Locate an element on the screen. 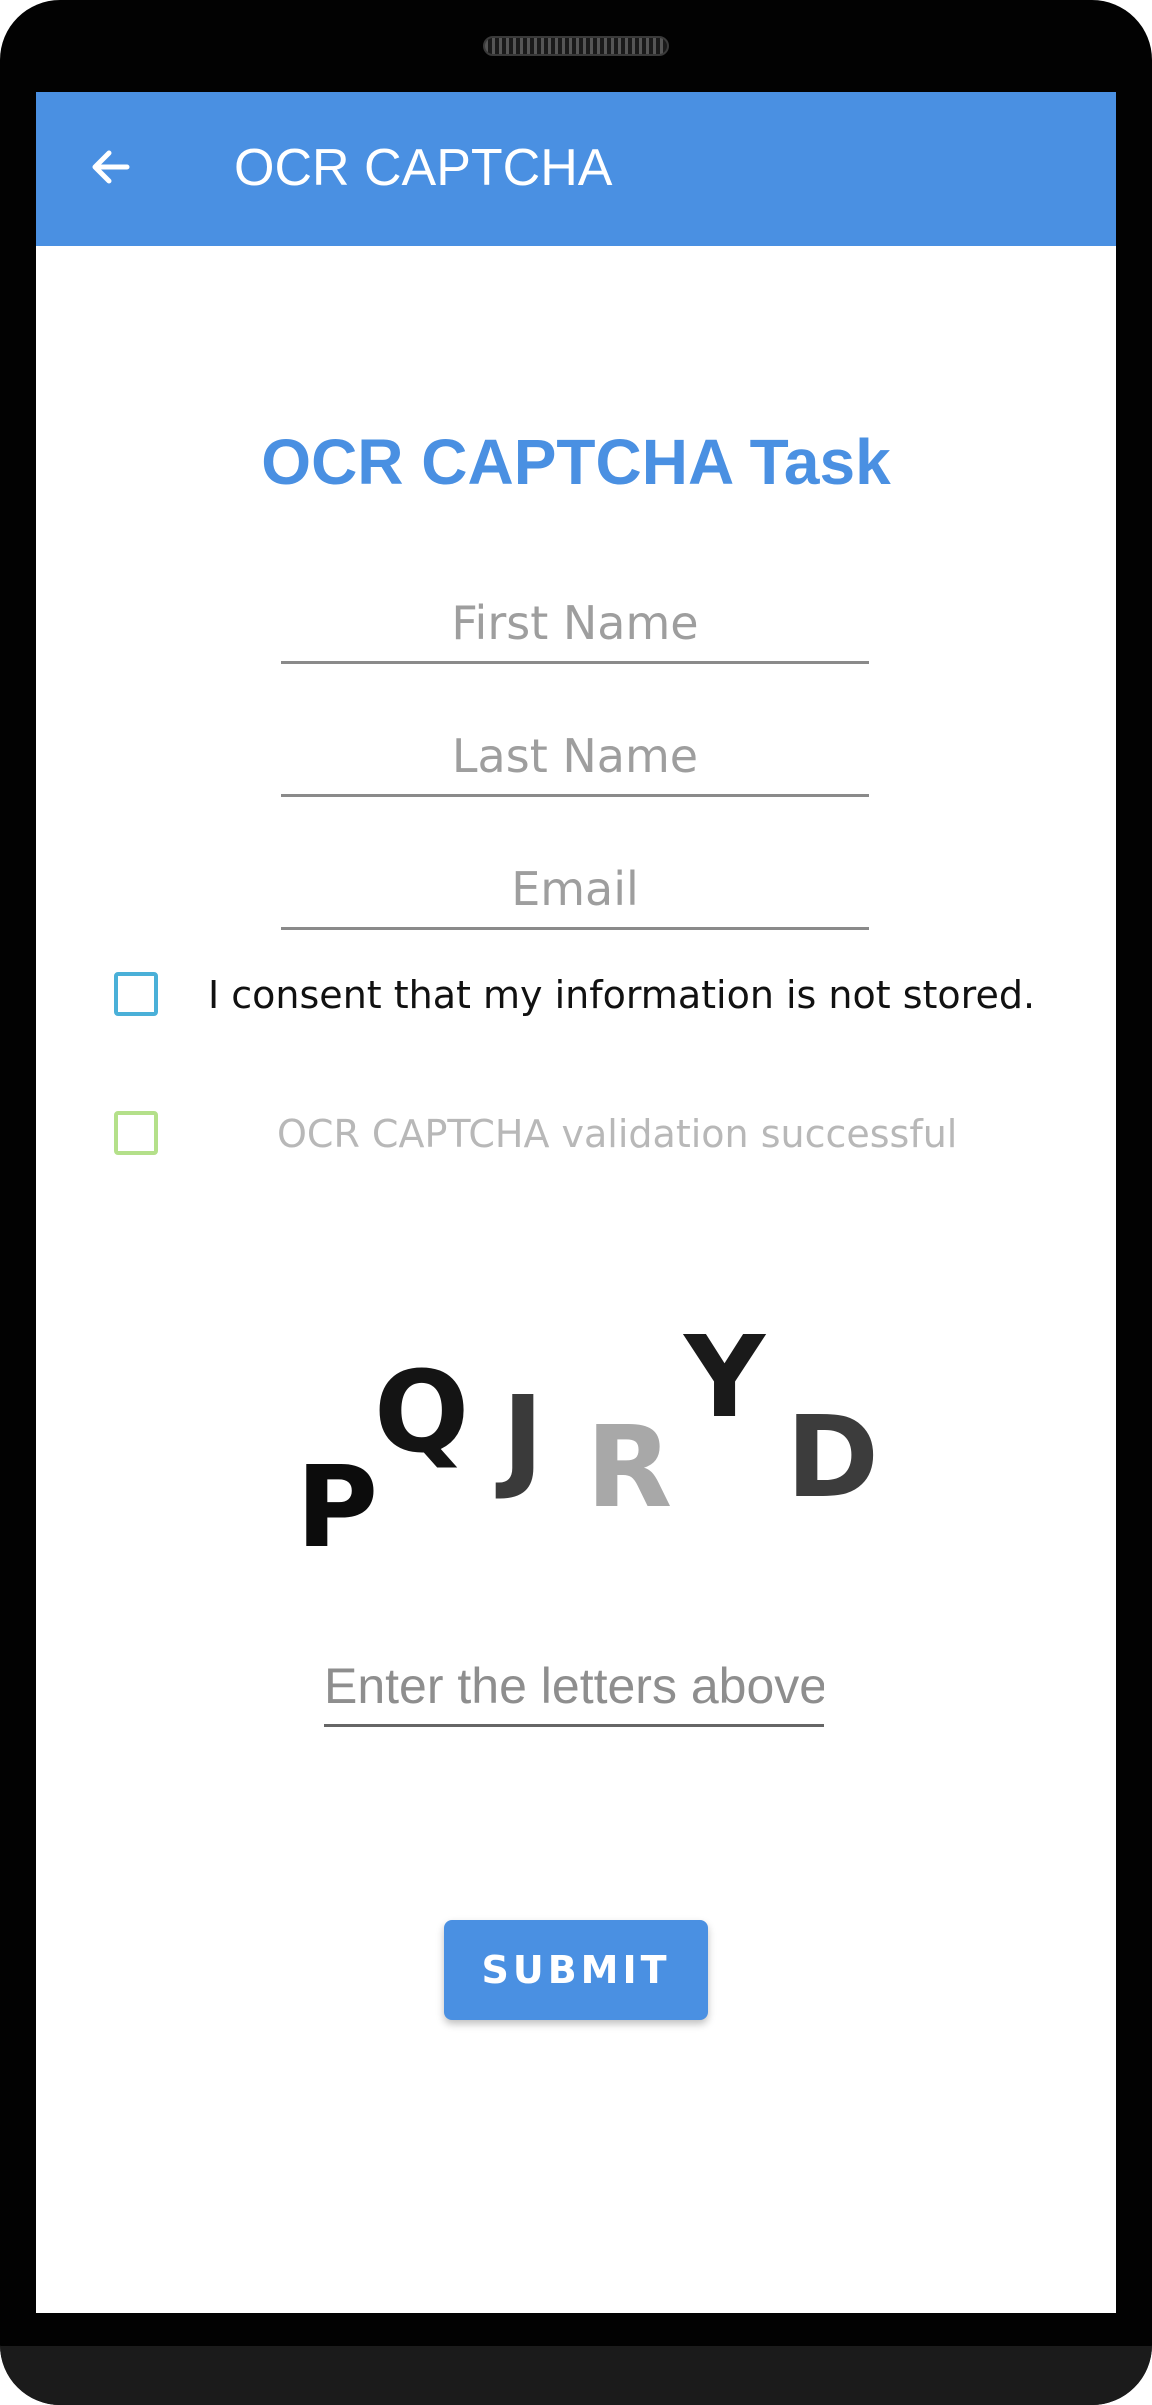 The height and width of the screenshot is (2405, 1152). captcha-letter: R is located at coordinates (629, 1468).